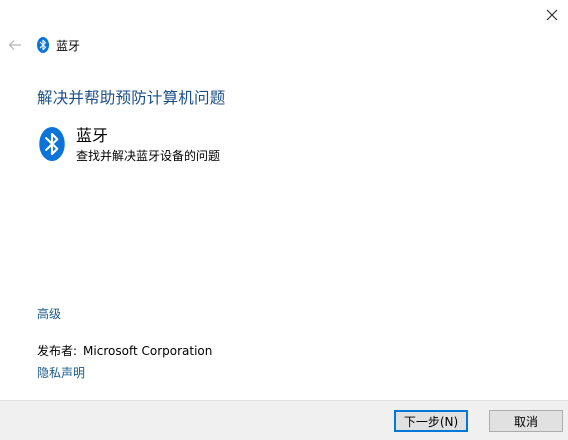  What do you see at coordinates (57, 351) in the screenshot?
I see `publisher-label: 发布者:` at bounding box center [57, 351].